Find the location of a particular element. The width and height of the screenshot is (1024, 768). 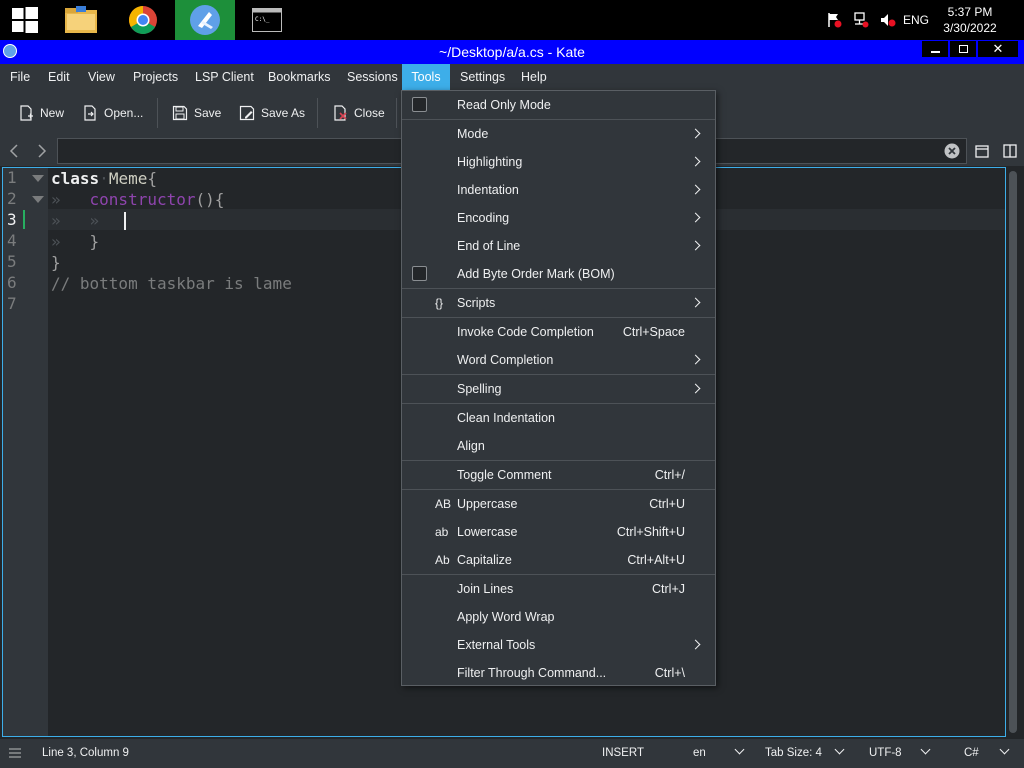

chrome-icon is located at coordinates (143, 20).